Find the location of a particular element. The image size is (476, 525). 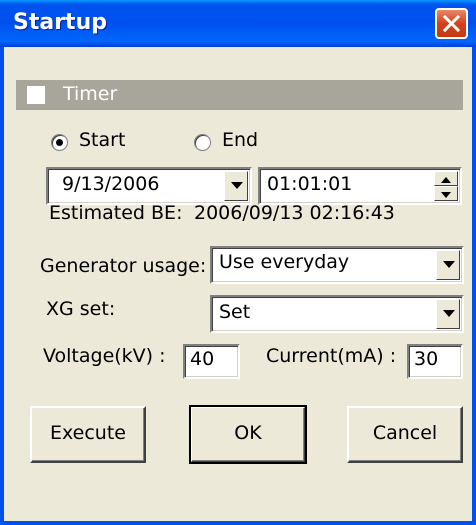

timer-group-header: Timer is located at coordinates (239, 95).